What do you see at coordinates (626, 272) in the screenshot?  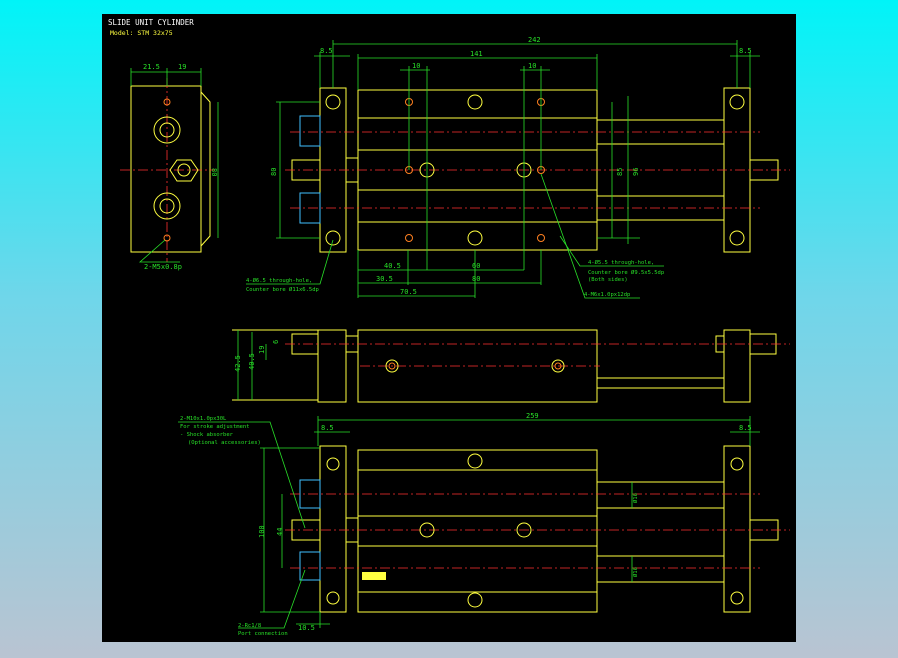 I see `note-right-2: Counter bore Ø9.5x5.5dp` at bounding box center [626, 272].